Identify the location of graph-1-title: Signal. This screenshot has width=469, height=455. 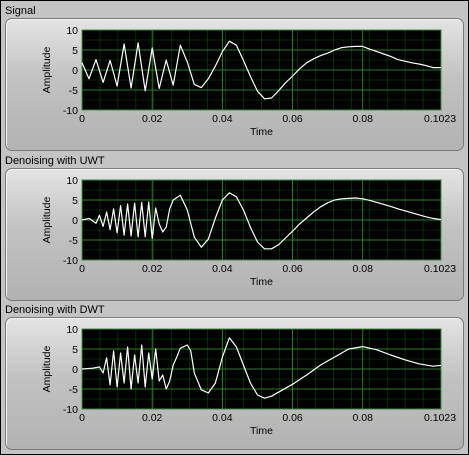
(20, 11).